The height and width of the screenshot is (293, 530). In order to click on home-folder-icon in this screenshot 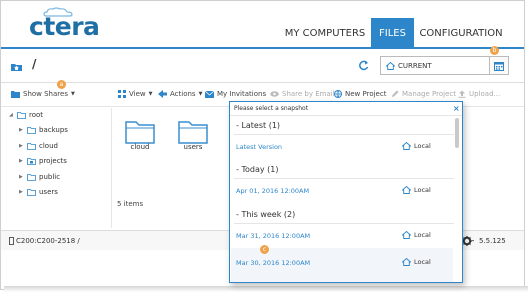, I will do `click(16, 66)`.